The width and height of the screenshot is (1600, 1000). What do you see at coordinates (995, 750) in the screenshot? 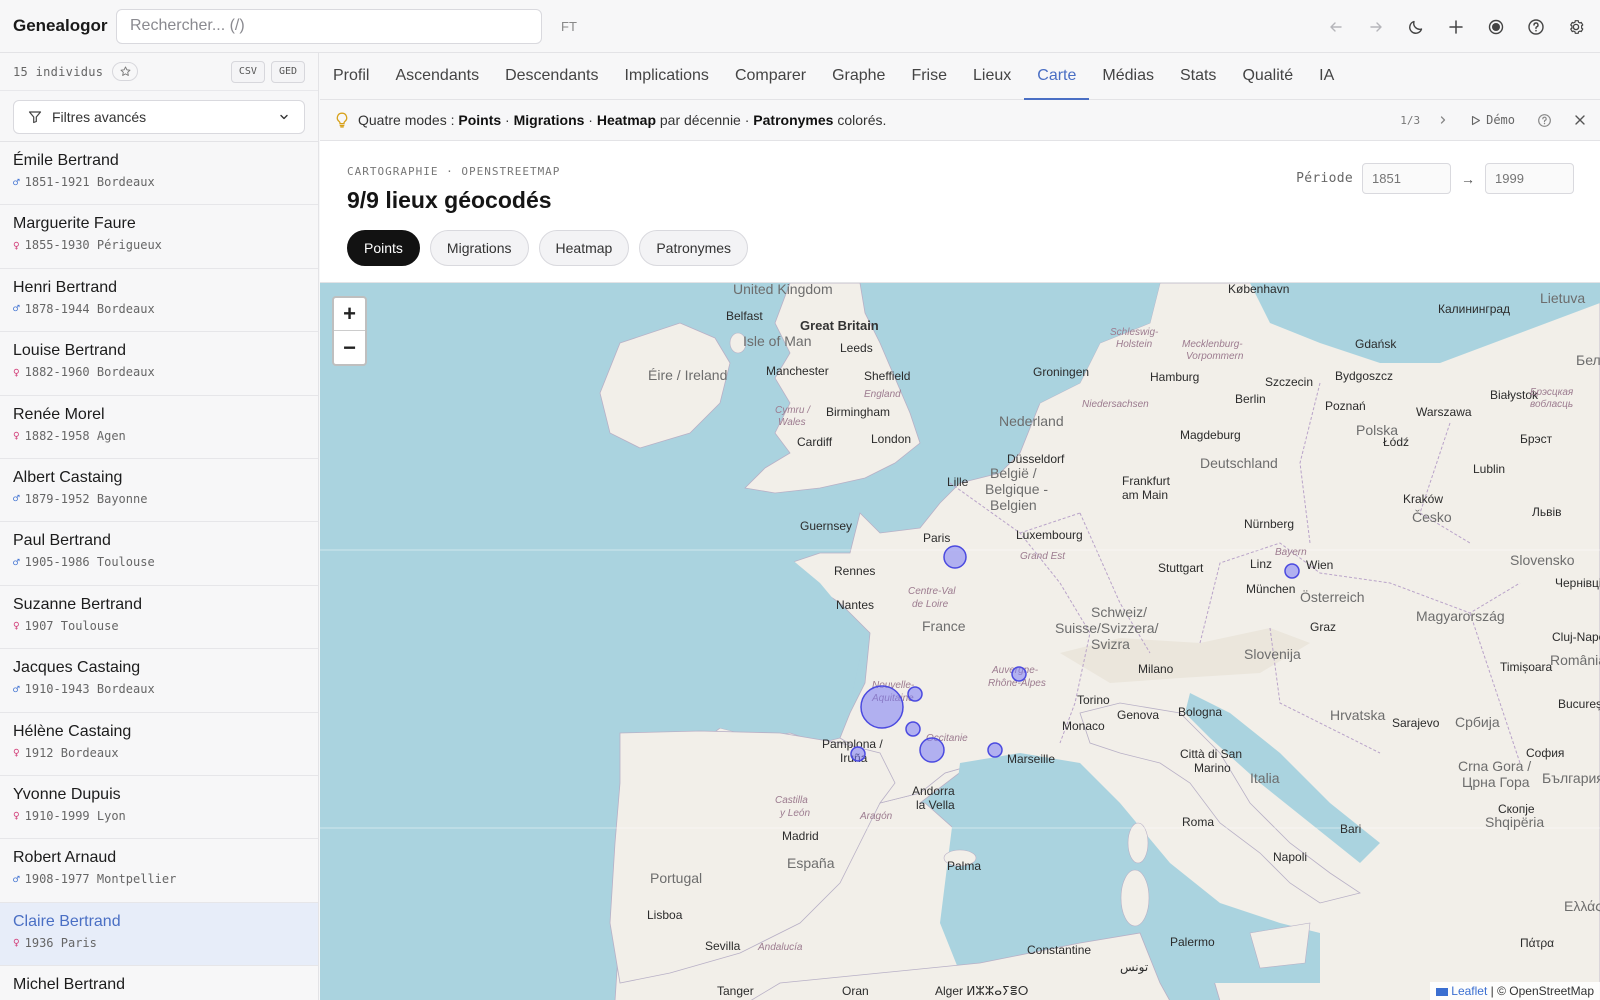
I see `marker-montpellier` at bounding box center [995, 750].